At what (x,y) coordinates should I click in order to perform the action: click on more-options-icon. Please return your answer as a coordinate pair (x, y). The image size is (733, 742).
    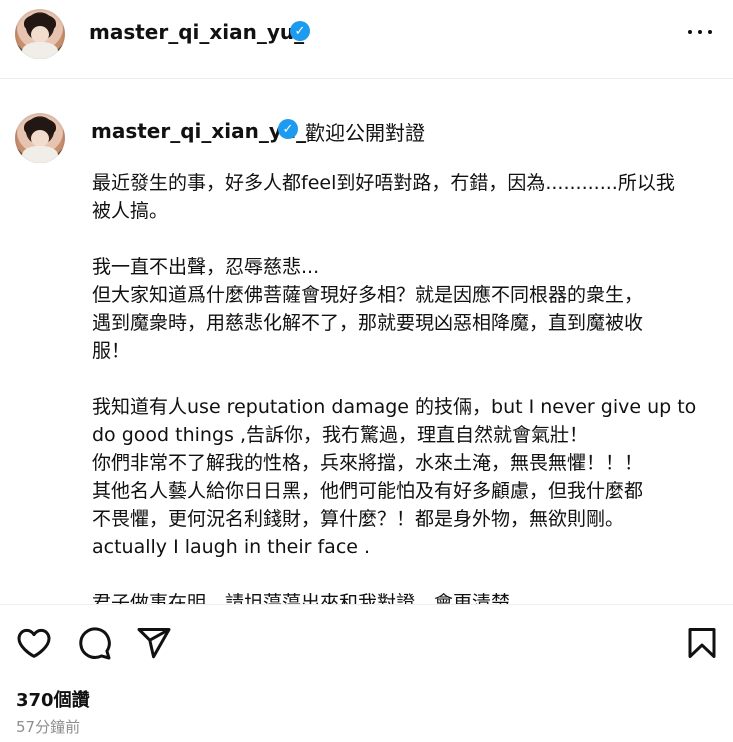
    Looking at the image, I should click on (700, 32).